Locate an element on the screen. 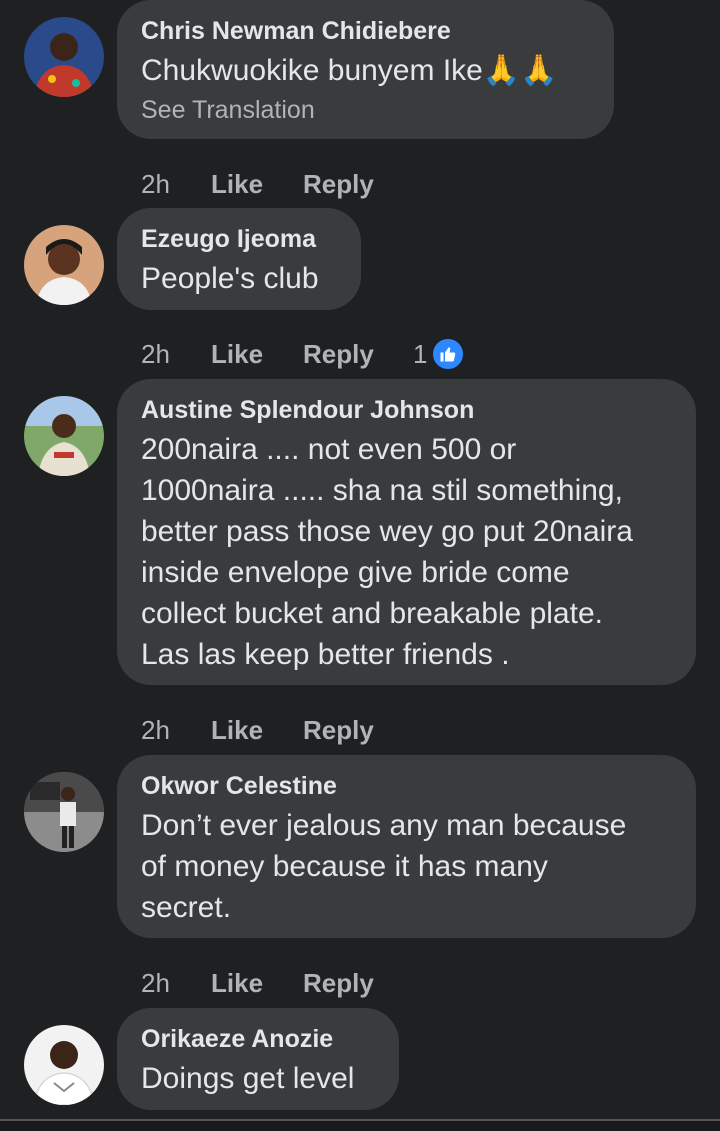  comment-text-line: collect bucket and breakable plate. is located at coordinates (372, 613).